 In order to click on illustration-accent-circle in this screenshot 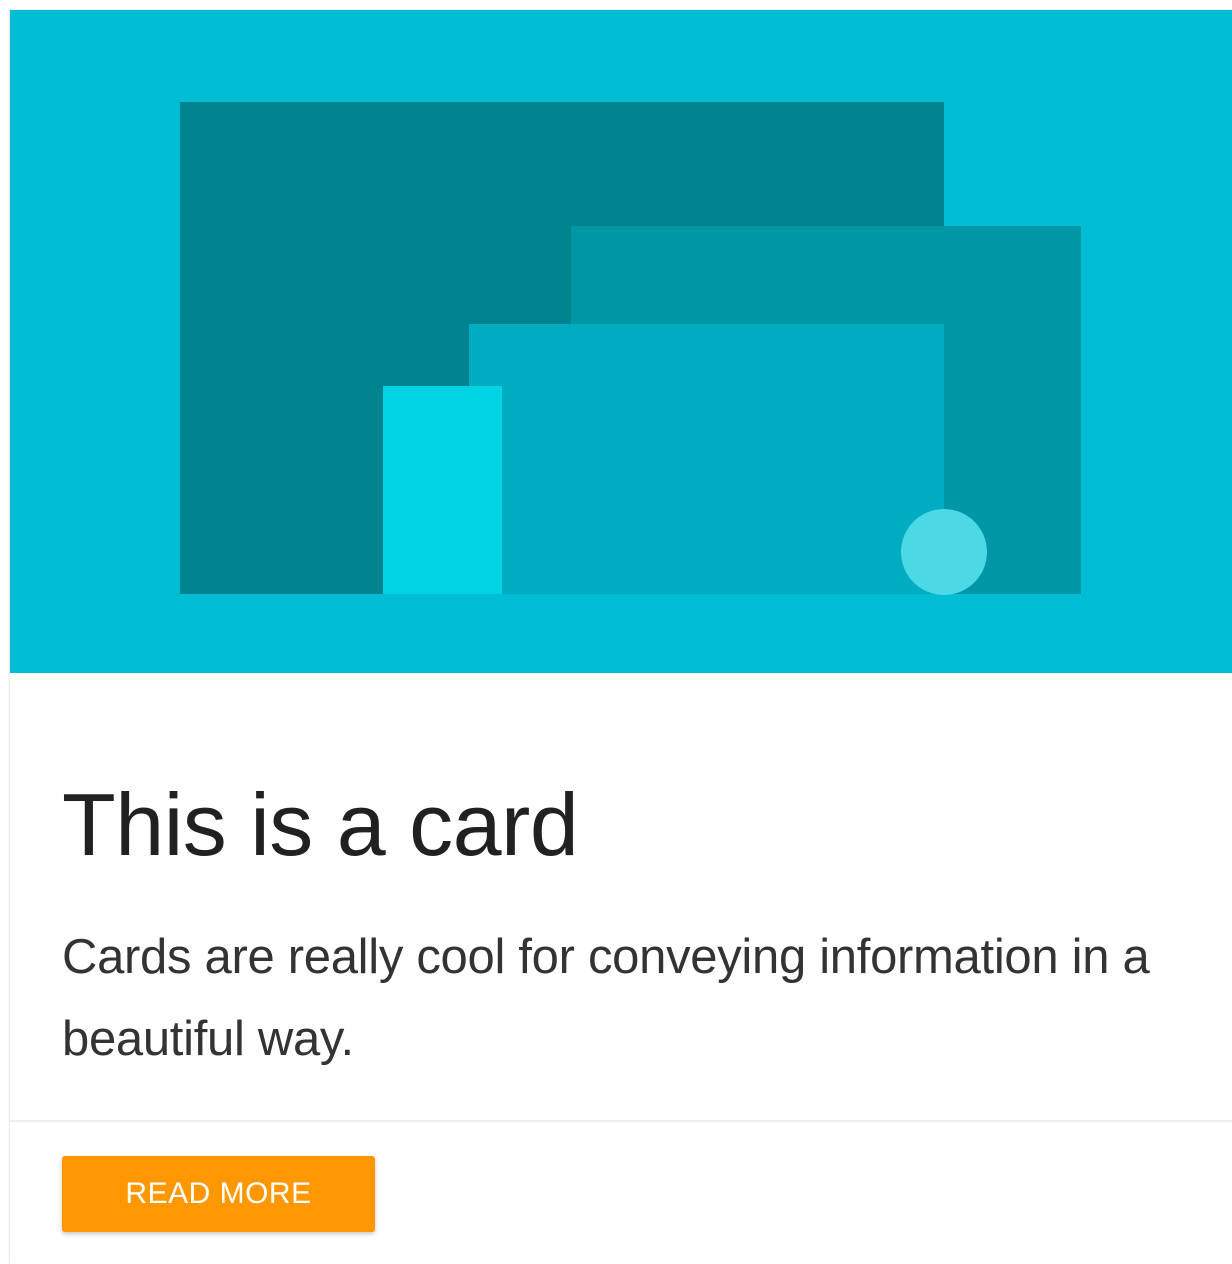, I will do `click(944, 552)`.